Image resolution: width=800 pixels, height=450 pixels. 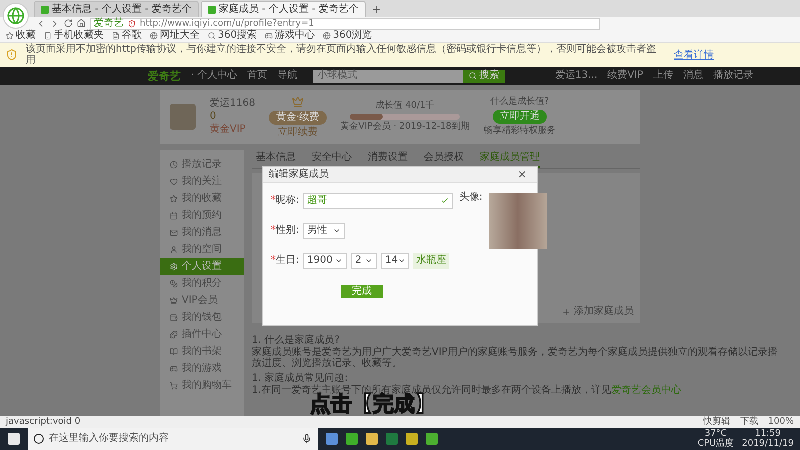 I want to click on avatar-label: 头像:, so click(x=471, y=198).